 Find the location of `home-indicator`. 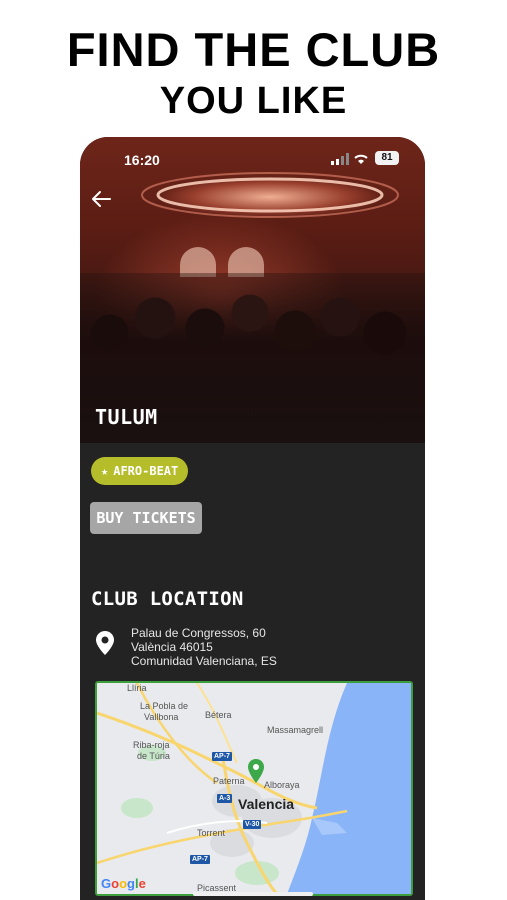

home-indicator is located at coordinates (253, 894).